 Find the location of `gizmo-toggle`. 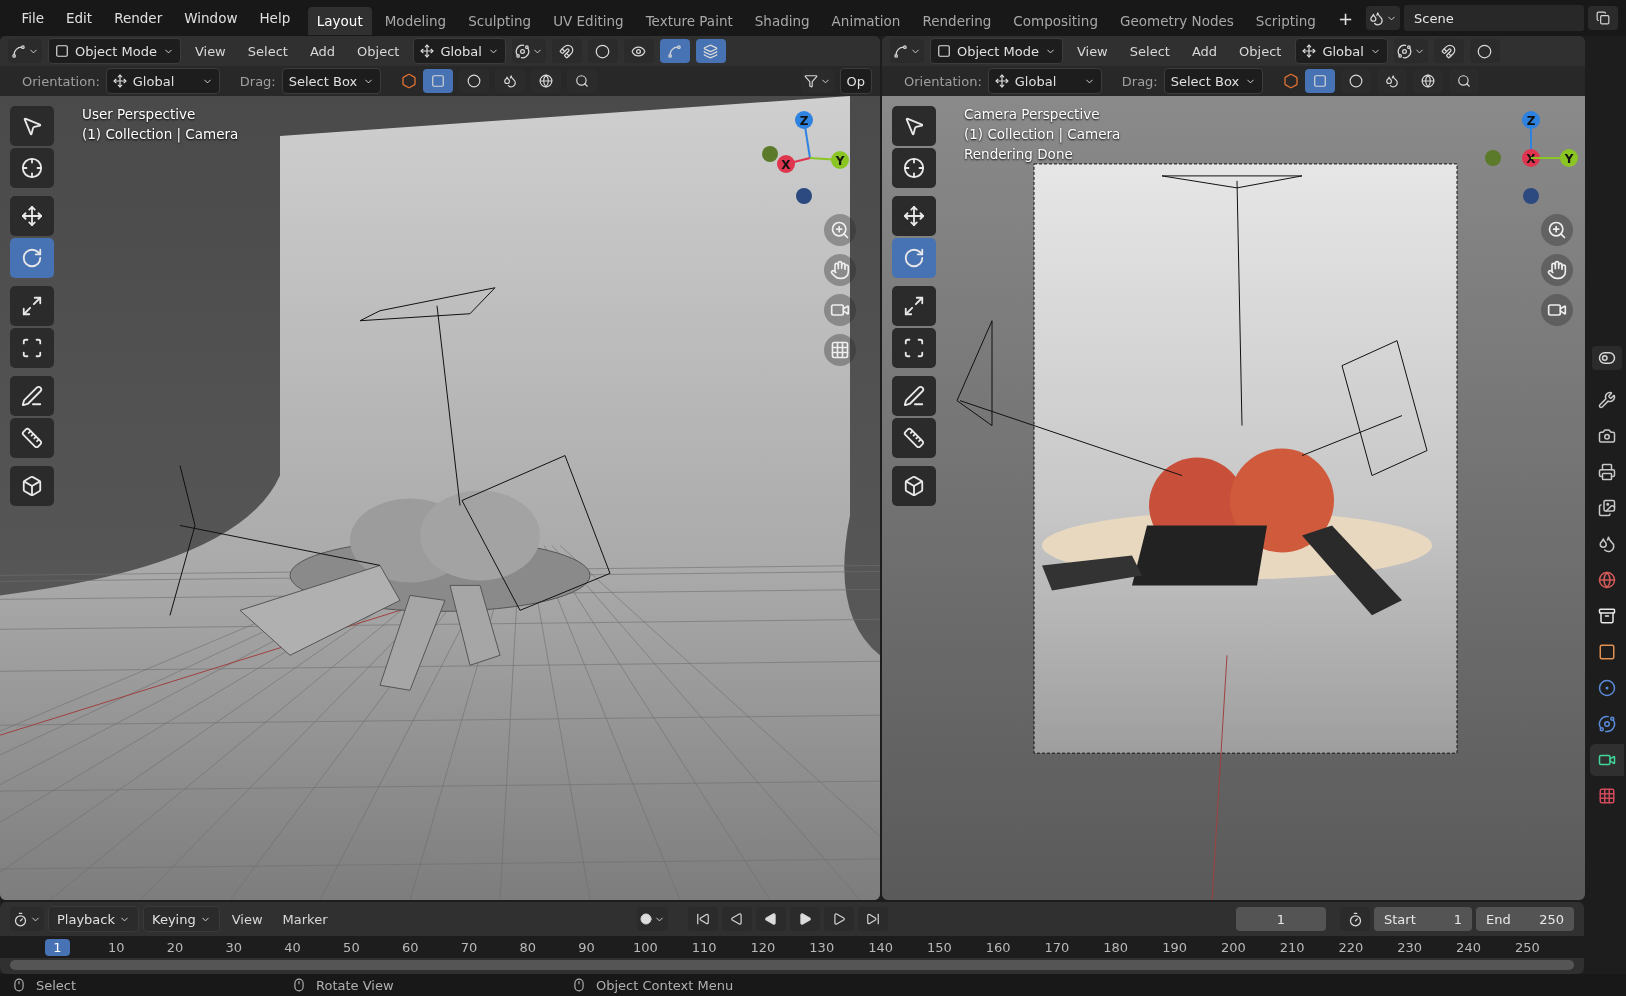

gizmo-toggle is located at coordinates (674, 51).